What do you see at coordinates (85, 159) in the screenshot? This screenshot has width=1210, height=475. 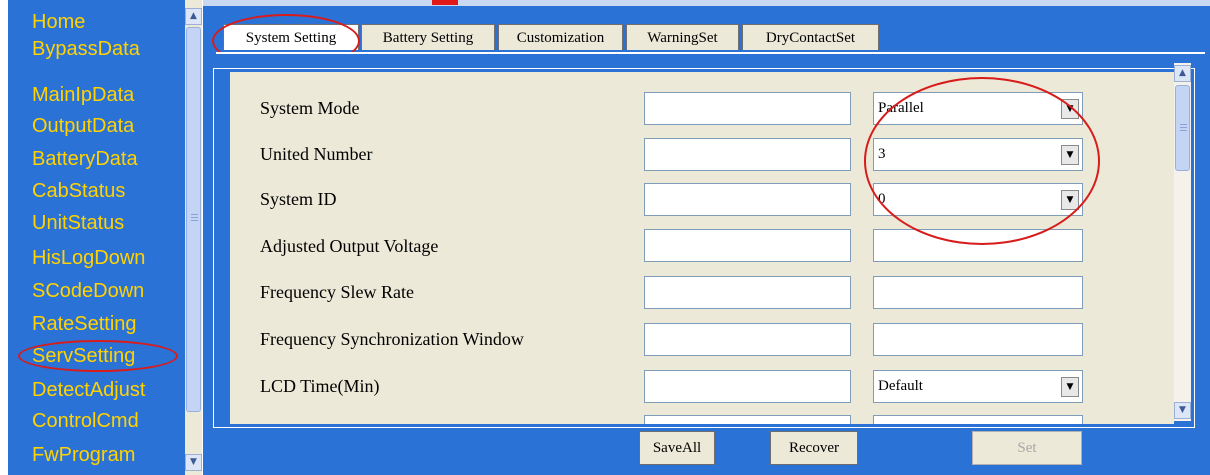 I see `nav-item-batterydata: BatteryData` at bounding box center [85, 159].